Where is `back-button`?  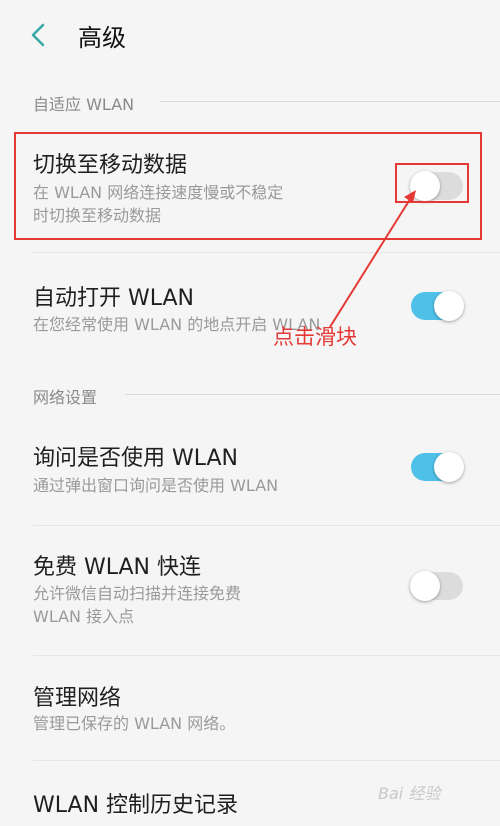 back-button is located at coordinates (38, 35).